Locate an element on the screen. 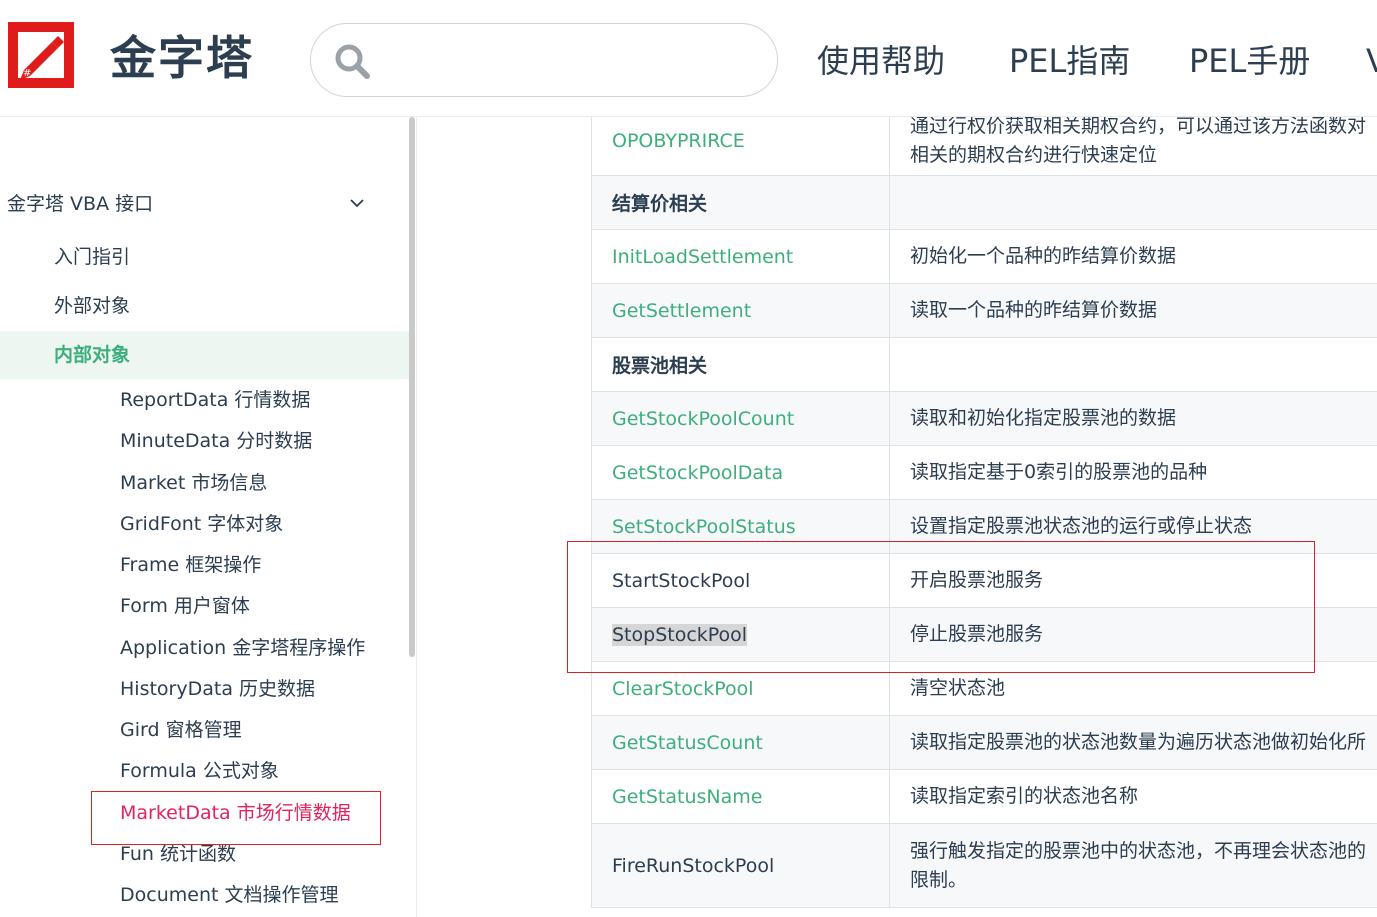 This screenshot has width=1377, height=917. table-row: GetStatusName 读取指定索引的状态池名称 is located at coordinates (984, 797).